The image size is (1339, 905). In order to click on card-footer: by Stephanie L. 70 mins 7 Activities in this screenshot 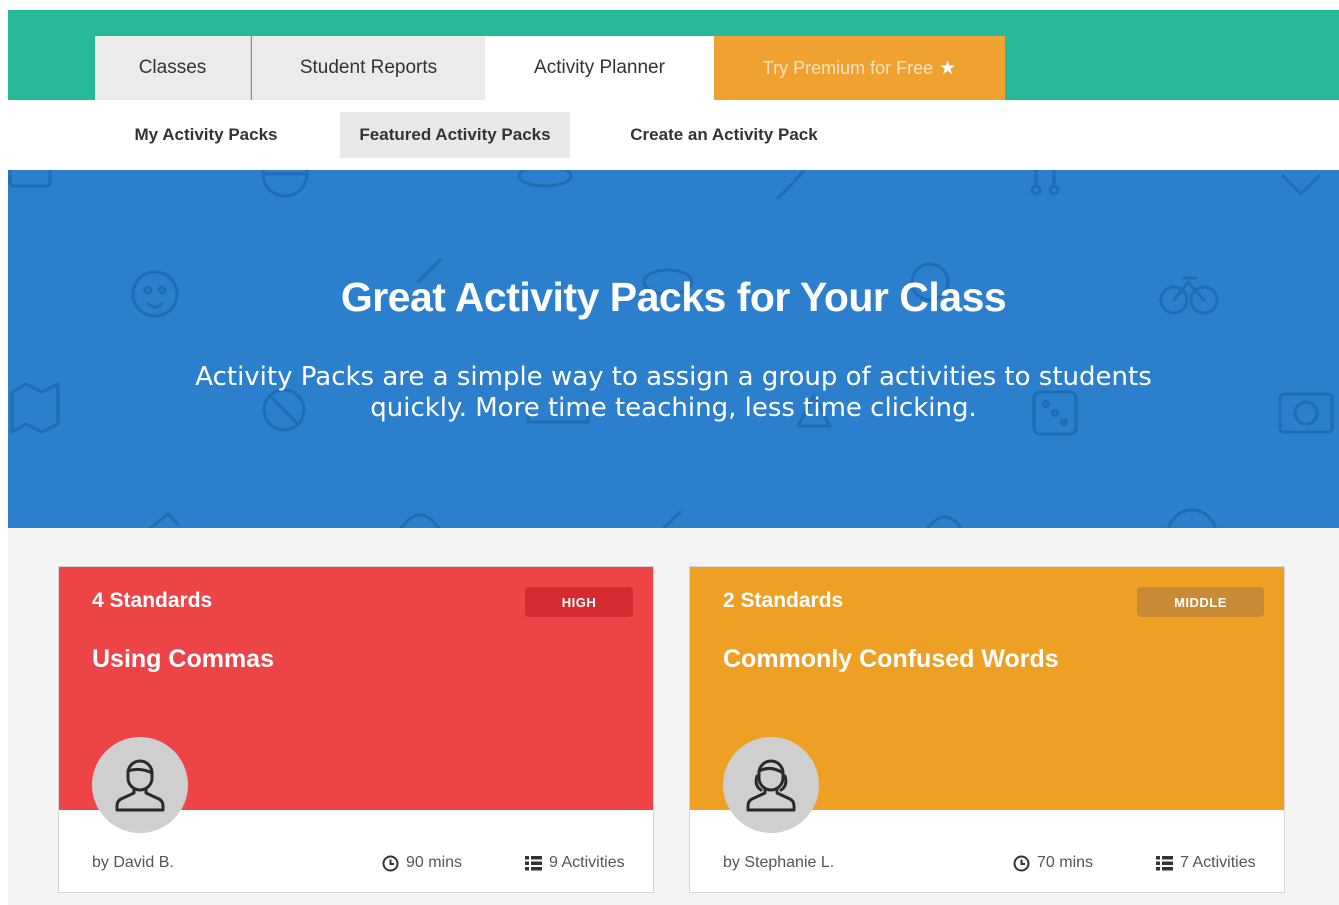, I will do `click(987, 851)`.